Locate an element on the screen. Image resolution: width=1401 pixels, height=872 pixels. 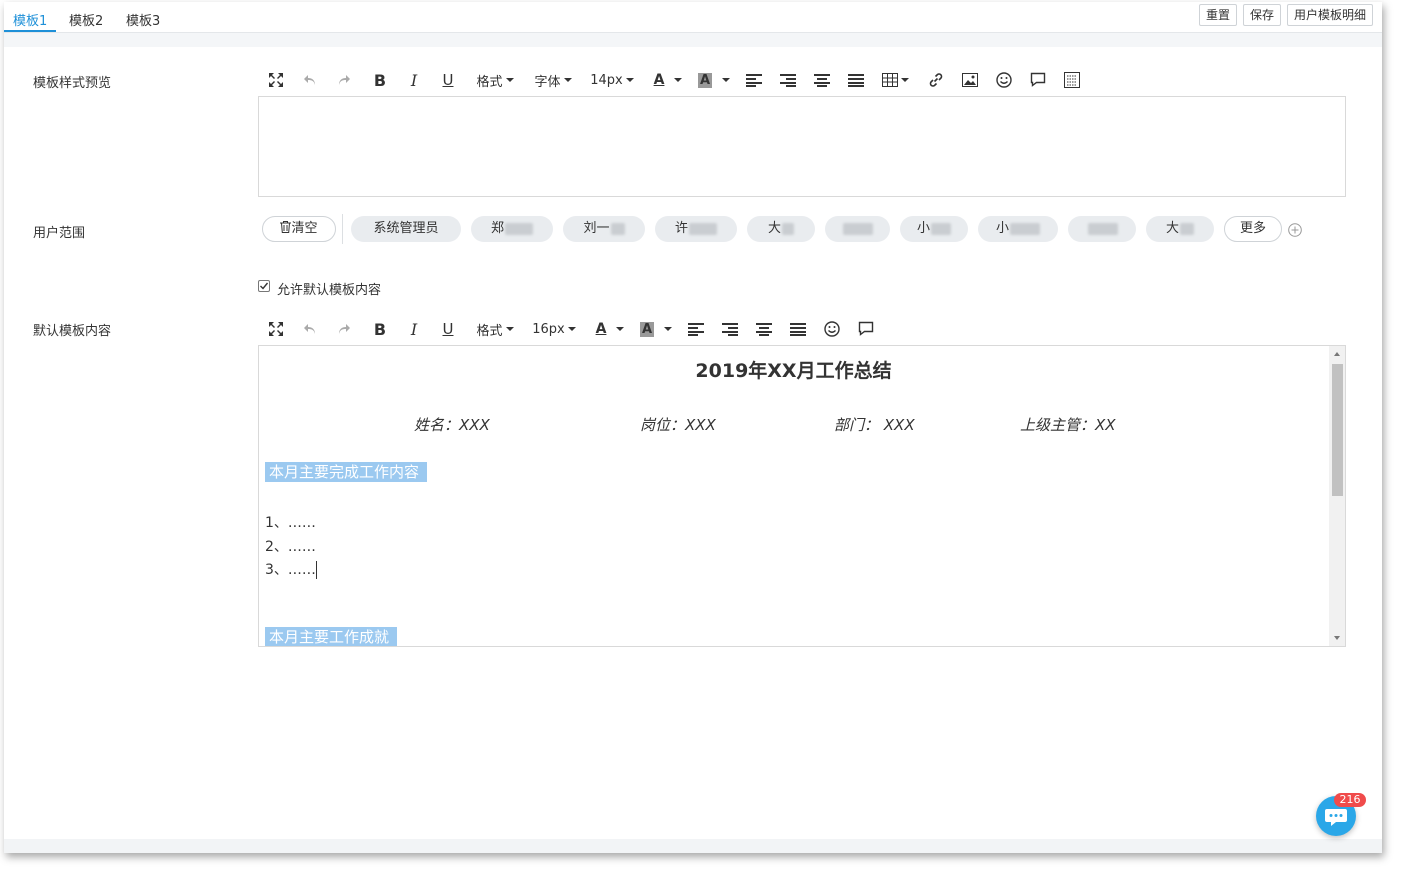
section-heading: 本月主要工作成就 is located at coordinates (331, 636).